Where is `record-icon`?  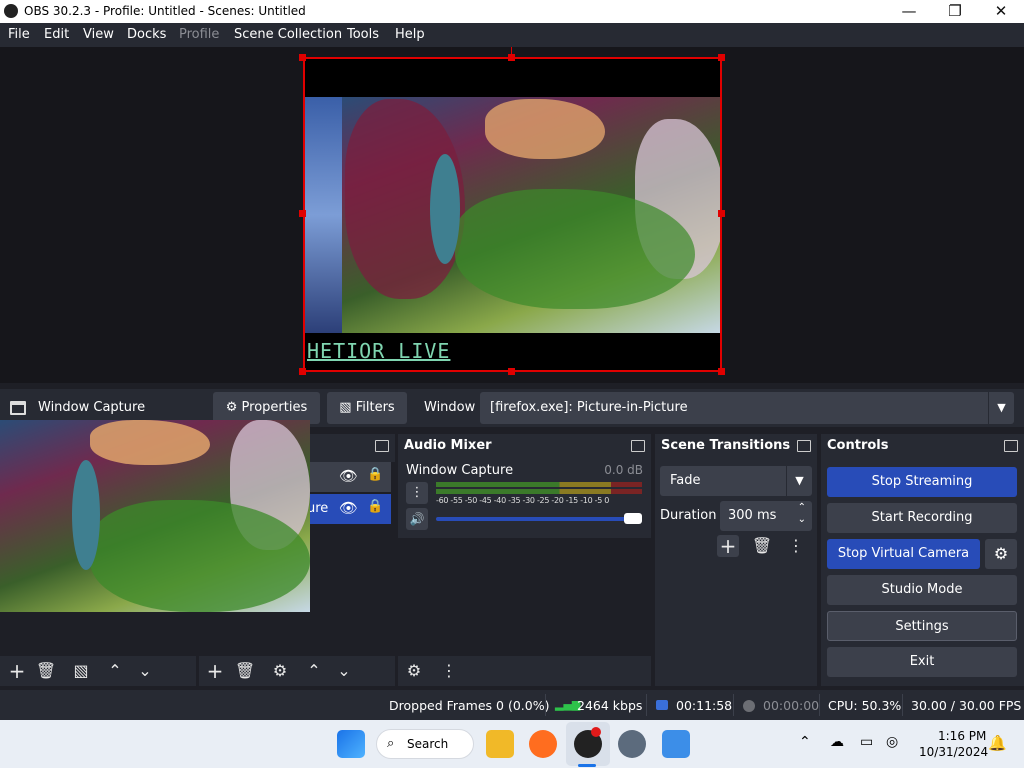 record-icon is located at coordinates (749, 706).